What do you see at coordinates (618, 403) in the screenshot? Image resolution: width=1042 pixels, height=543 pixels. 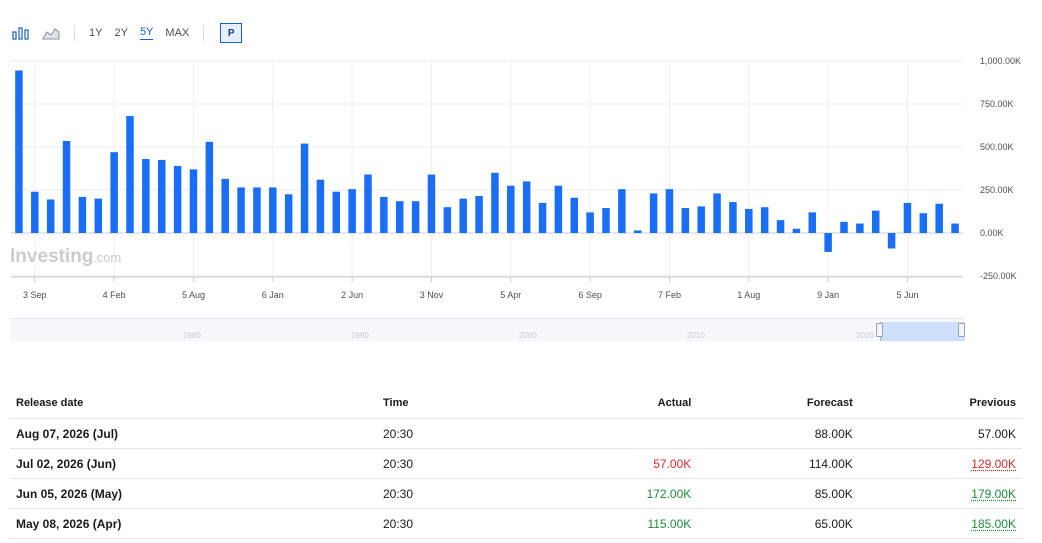 I see `header-actual: Actual` at bounding box center [618, 403].